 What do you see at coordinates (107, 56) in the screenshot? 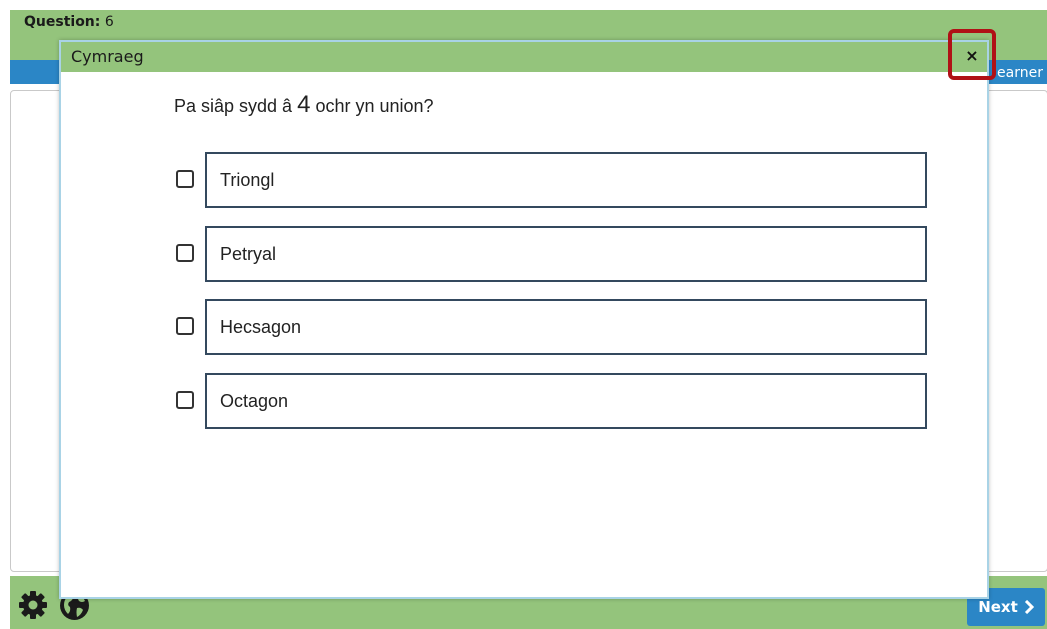
I see `dialog-title: Cymraeg` at bounding box center [107, 56].